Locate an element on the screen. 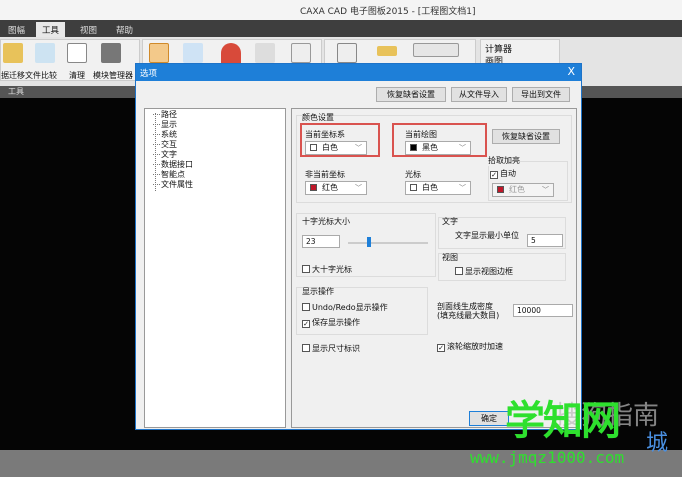 The width and height of the screenshot is (682, 477). edit-icon is located at coordinates (301, 53).